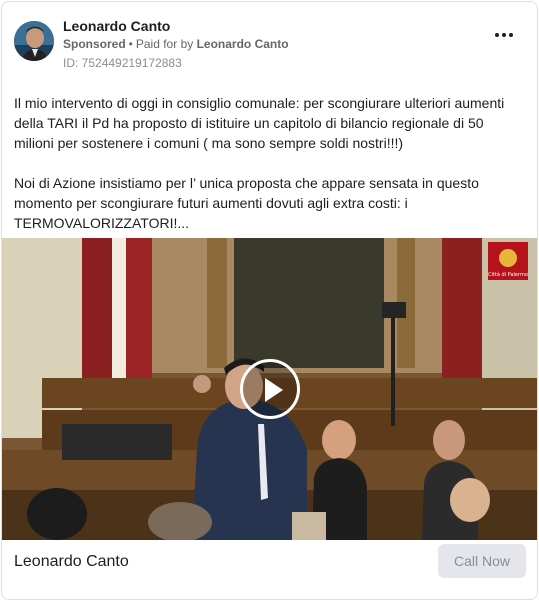 The height and width of the screenshot is (608, 539). Describe the element at coordinates (164, 44) in the screenshot. I see `paid-for-prefix: Paid for by` at that location.